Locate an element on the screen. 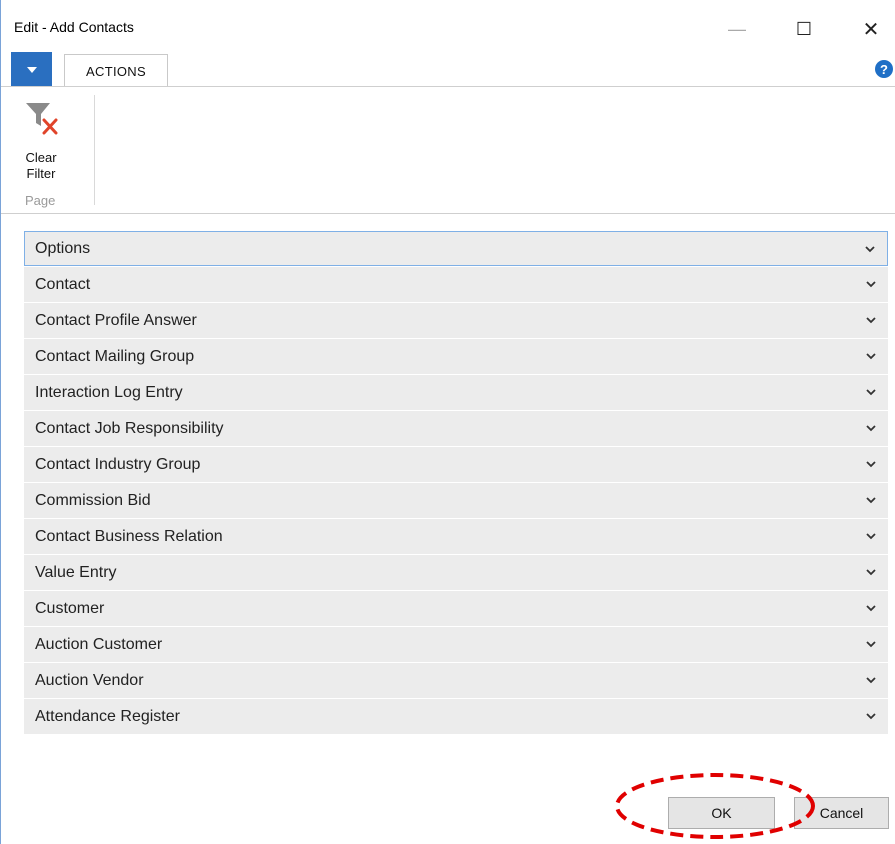 This screenshot has width=895, height=844. minimize-icon: — is located at coordinates (737, 28).